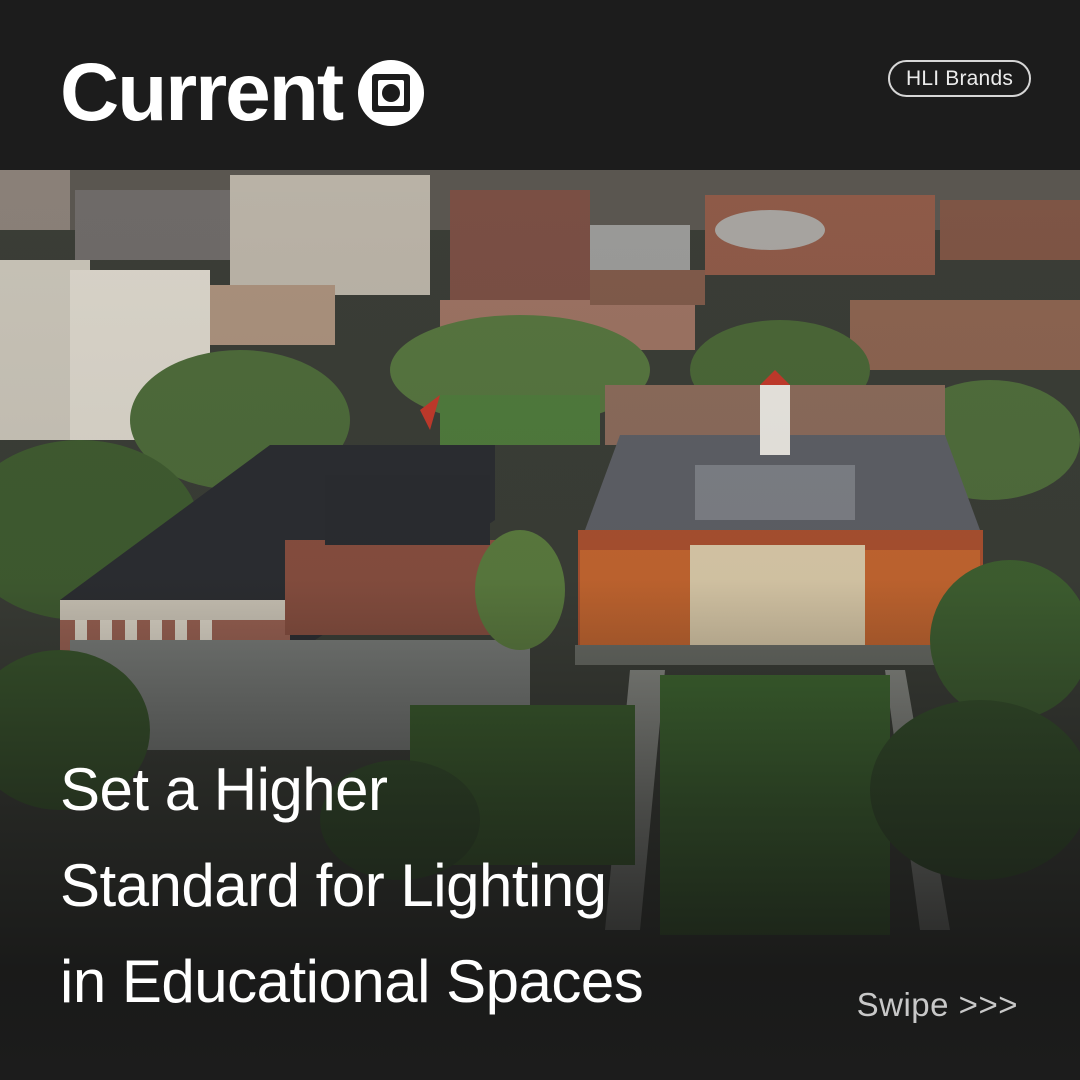 The width and height of the screenshot is (1080, 1080). I want to click on brand-name: Current, so click(202, 92).